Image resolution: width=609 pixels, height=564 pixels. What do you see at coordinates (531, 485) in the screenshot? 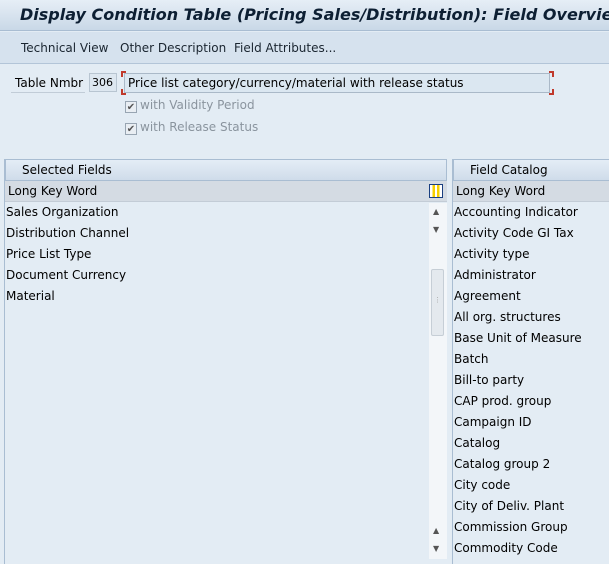
I see `list-item: City code` at bounding box center [531, 485].